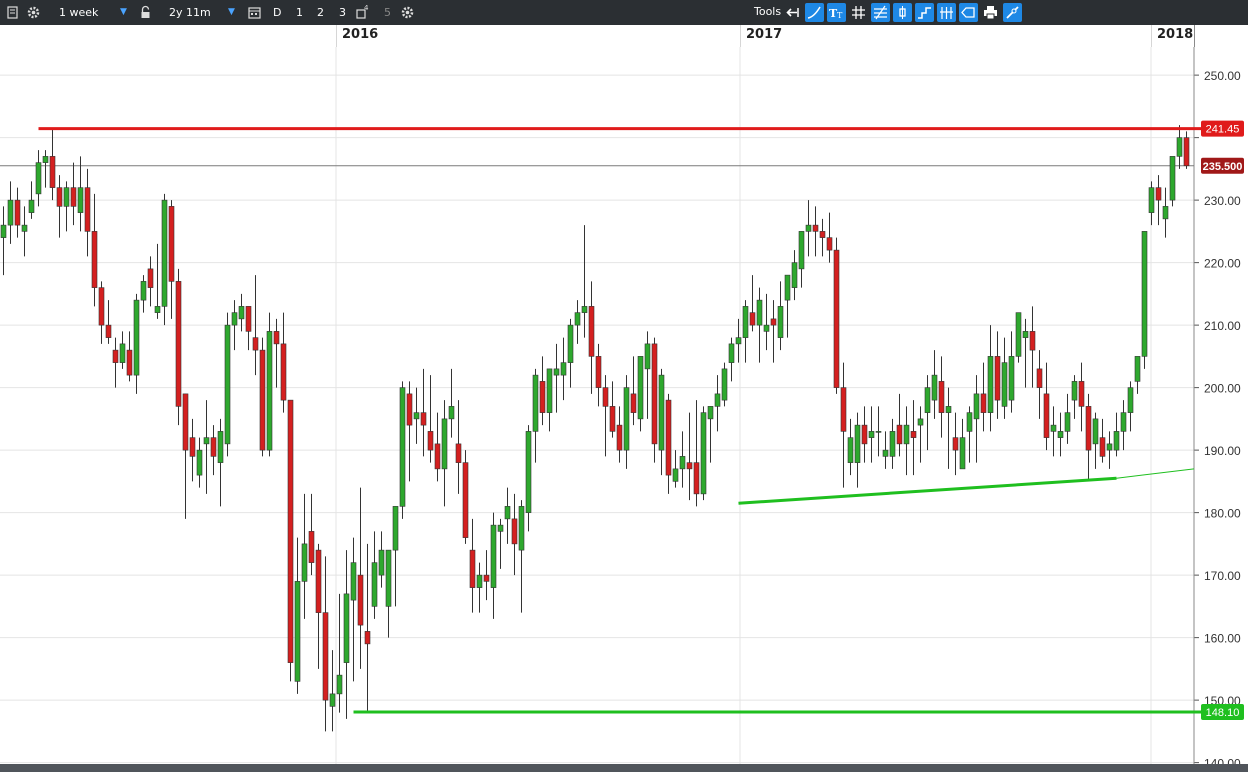  I want to click on step-tool-icon, so click(924, 12).